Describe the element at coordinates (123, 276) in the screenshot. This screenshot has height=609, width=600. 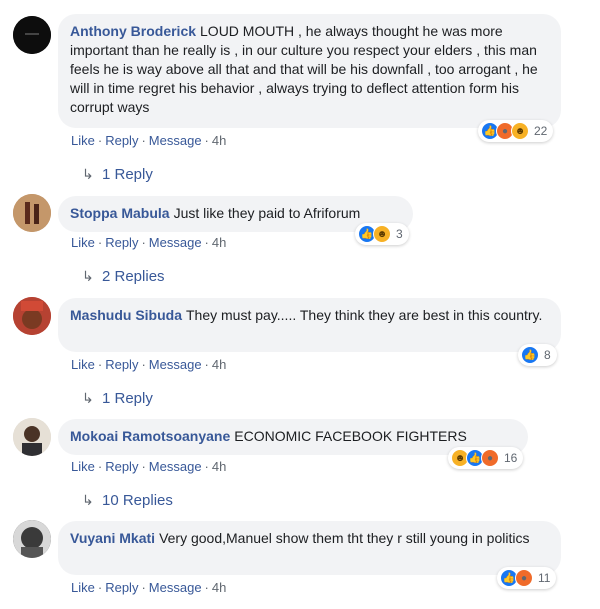
I see `view-replies-link: ↳ 2 Replies` at that location.